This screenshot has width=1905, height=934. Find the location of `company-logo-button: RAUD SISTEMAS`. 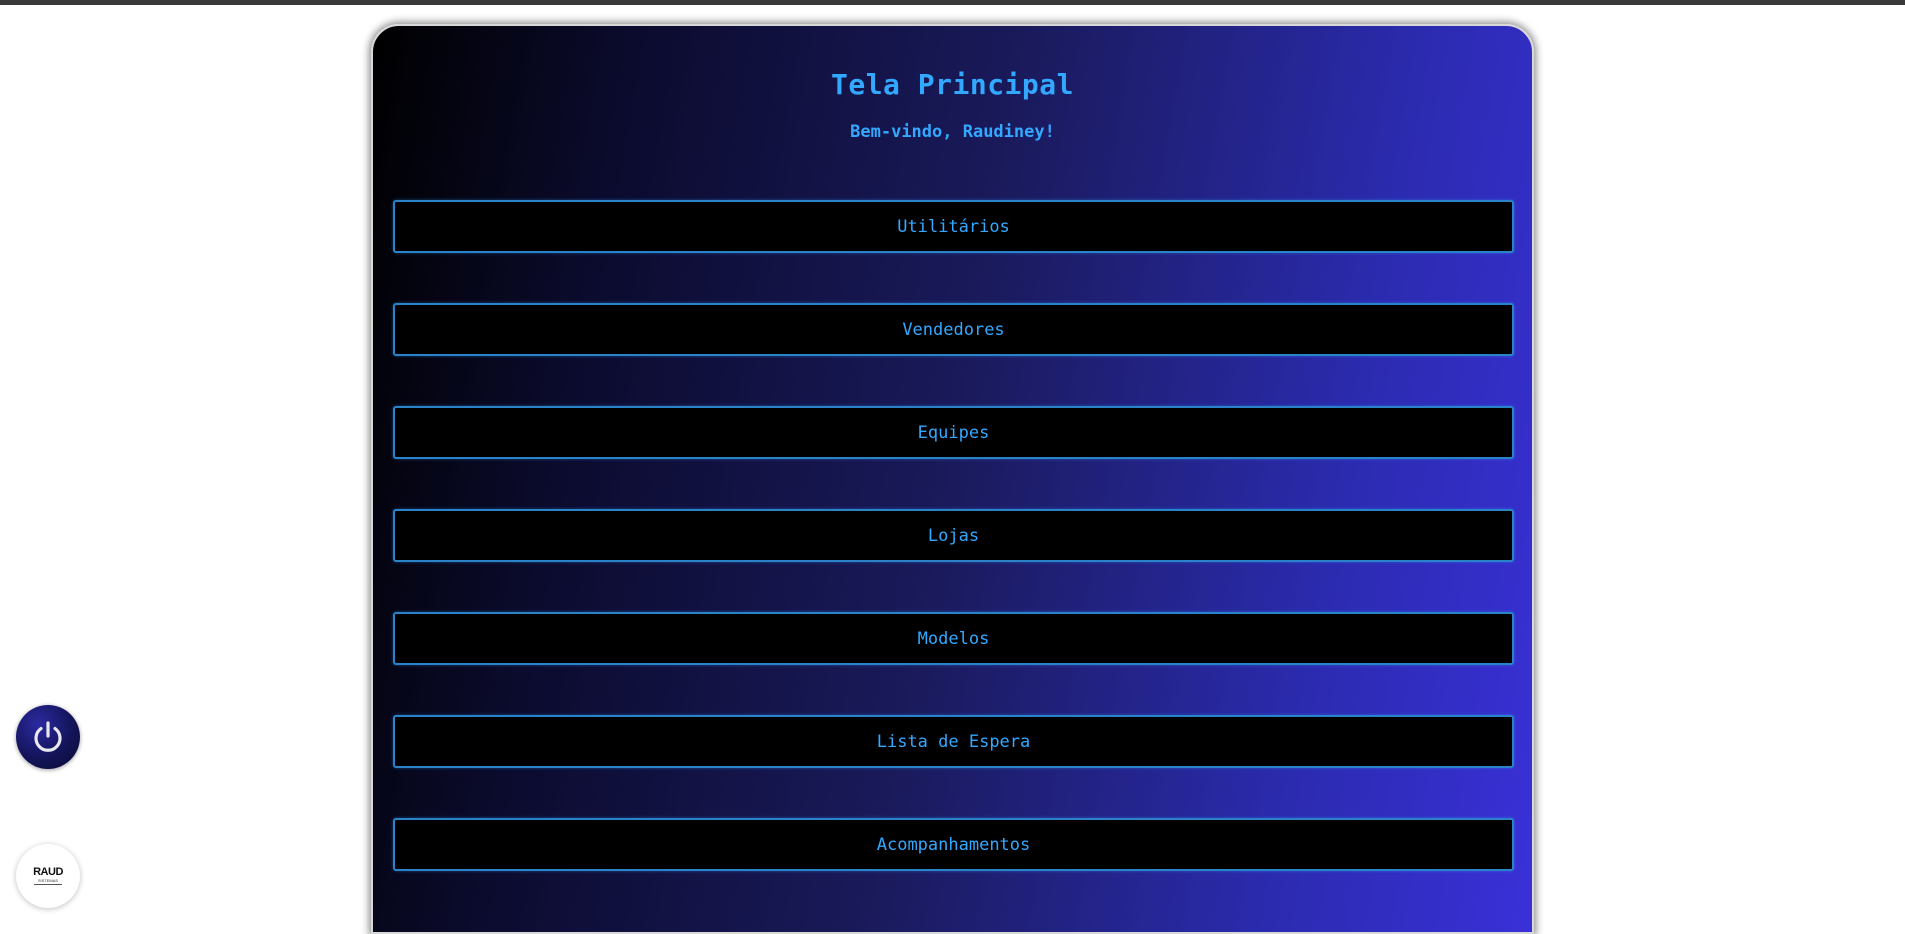

company-logo-button: RAUD SISTEMAS is located at coordinates (48, 876).